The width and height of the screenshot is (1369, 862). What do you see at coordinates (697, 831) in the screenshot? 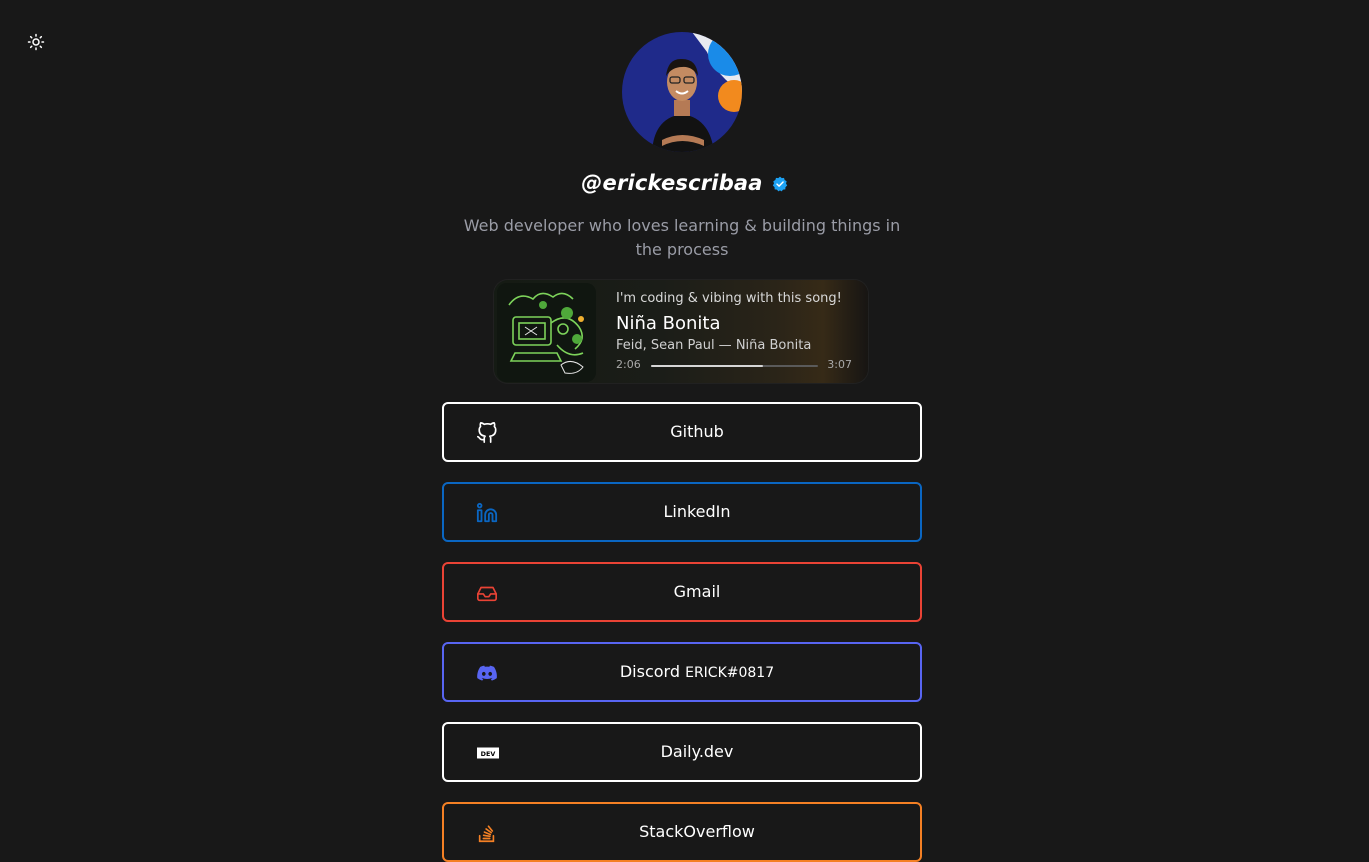
I see `stackoverflow-link-label: StackOverflow` at bounding box center [697, 831].